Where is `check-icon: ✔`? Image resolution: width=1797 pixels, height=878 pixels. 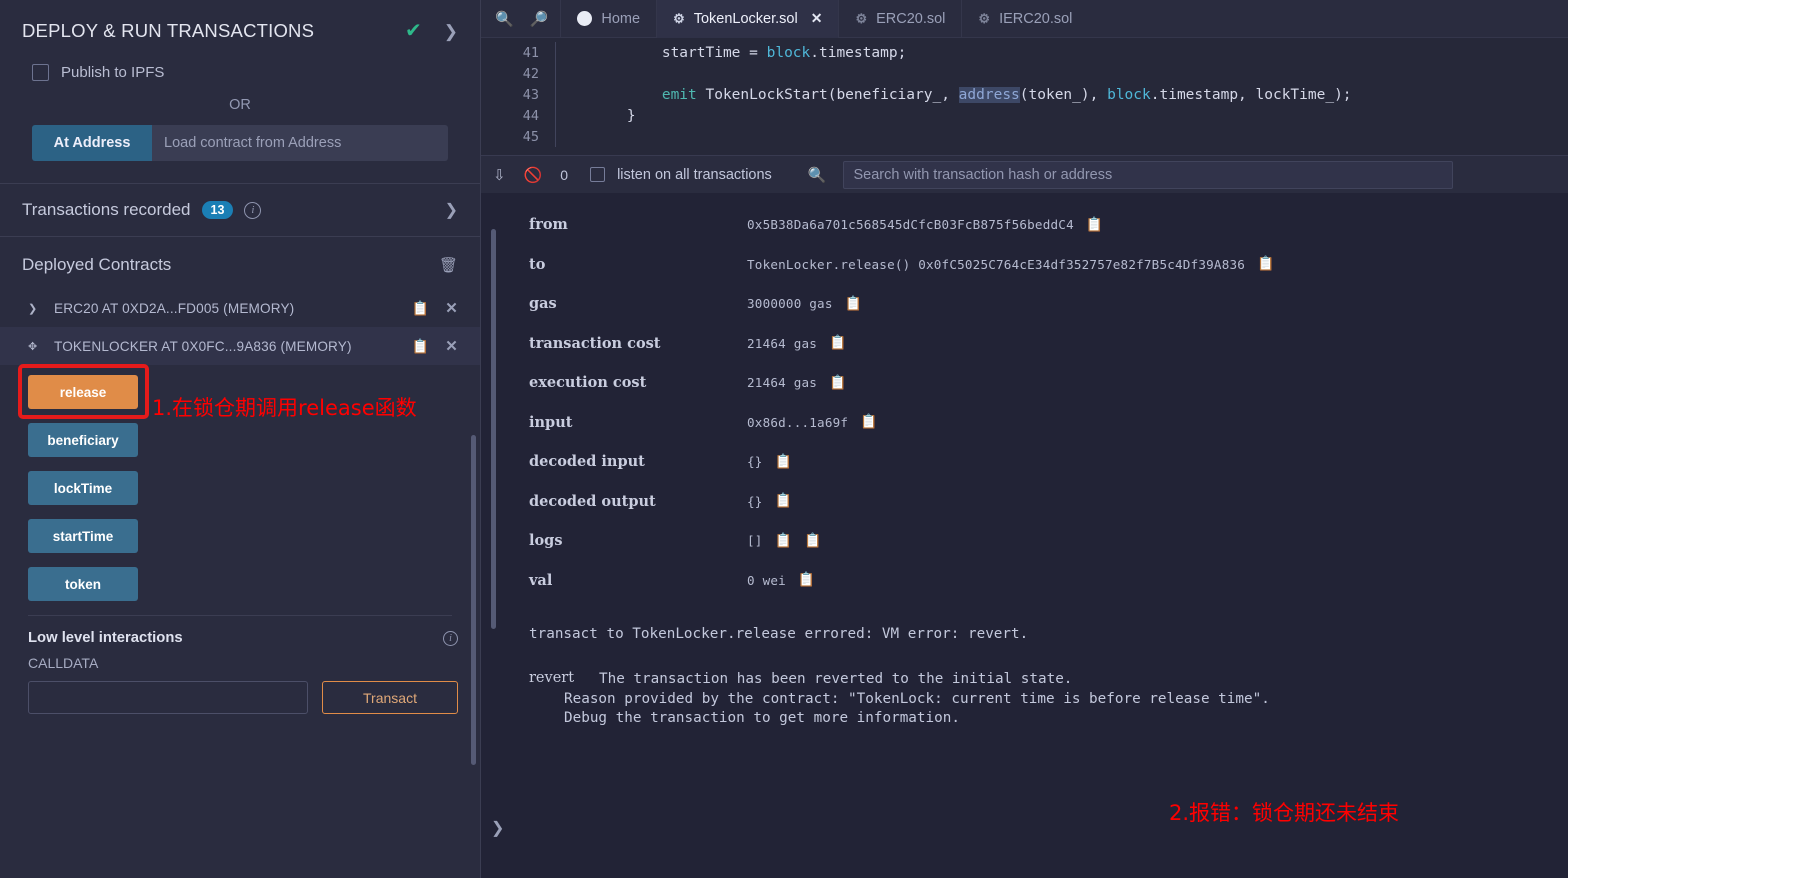 check-icon: ✔ is located at coordinates (413, 31).